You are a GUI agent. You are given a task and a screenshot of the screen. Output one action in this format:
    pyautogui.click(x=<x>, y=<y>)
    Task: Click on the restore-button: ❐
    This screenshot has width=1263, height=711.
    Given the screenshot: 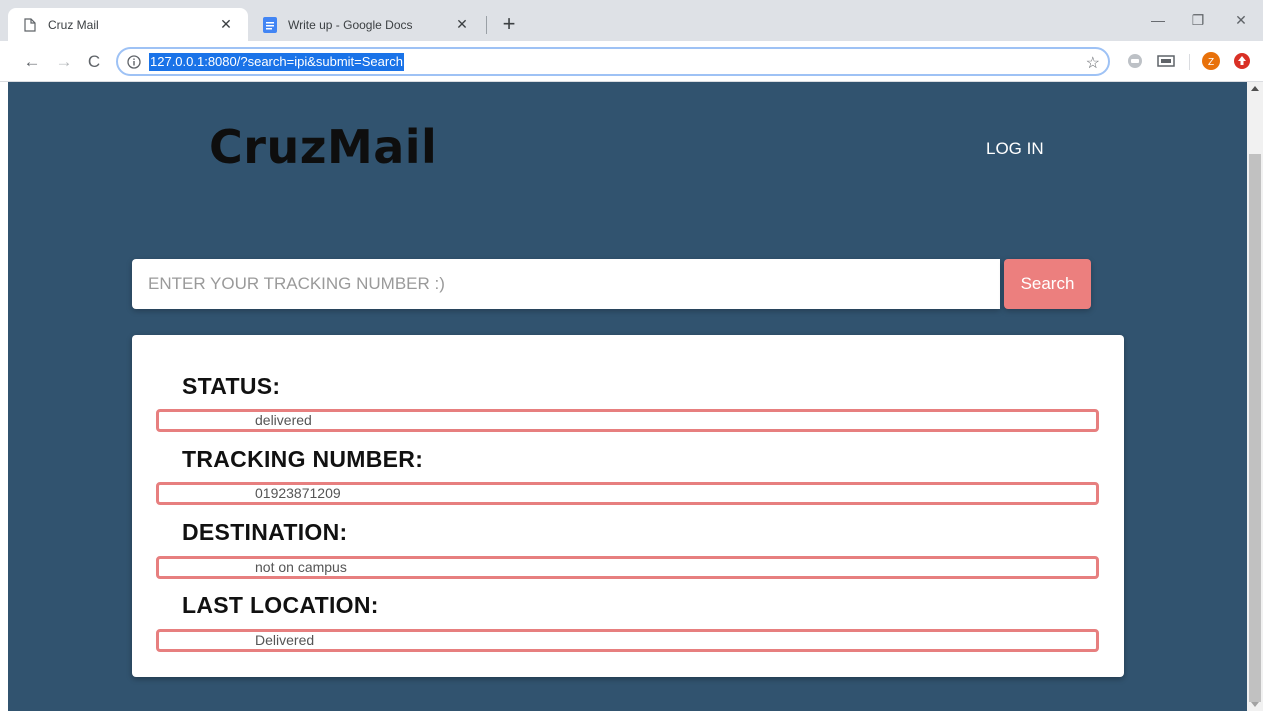 What is the action you would take?
    pyautogui.click(x=1198, y=20)
    